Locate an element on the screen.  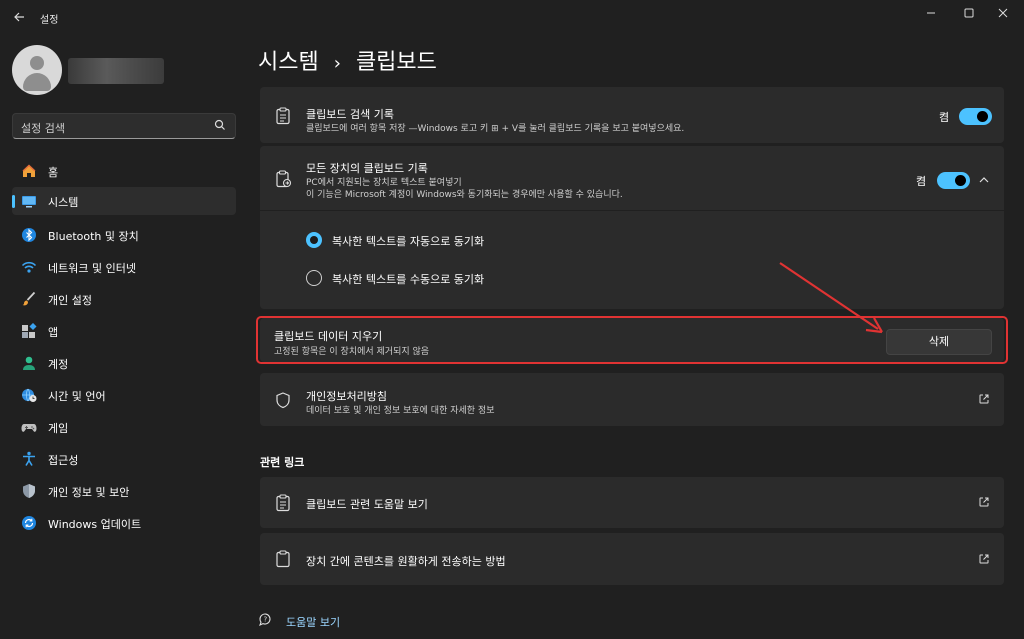
avatar-head is located at coordinates (37, 63).